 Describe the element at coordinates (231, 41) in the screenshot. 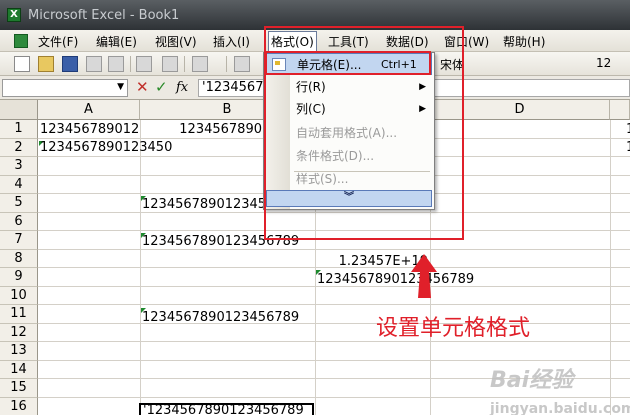

I see `menu-insert: 插入(I)` at that location.